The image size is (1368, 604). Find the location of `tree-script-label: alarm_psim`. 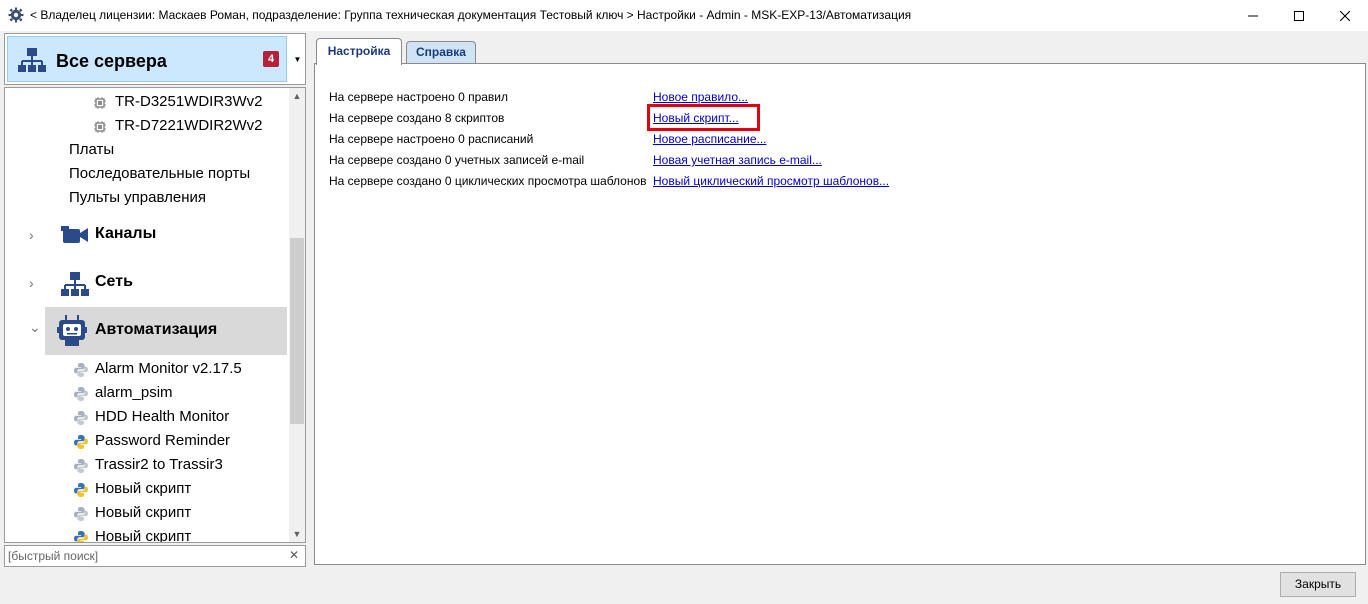

tree-script-label: alarm_psim is located at coordinates (134, 392).